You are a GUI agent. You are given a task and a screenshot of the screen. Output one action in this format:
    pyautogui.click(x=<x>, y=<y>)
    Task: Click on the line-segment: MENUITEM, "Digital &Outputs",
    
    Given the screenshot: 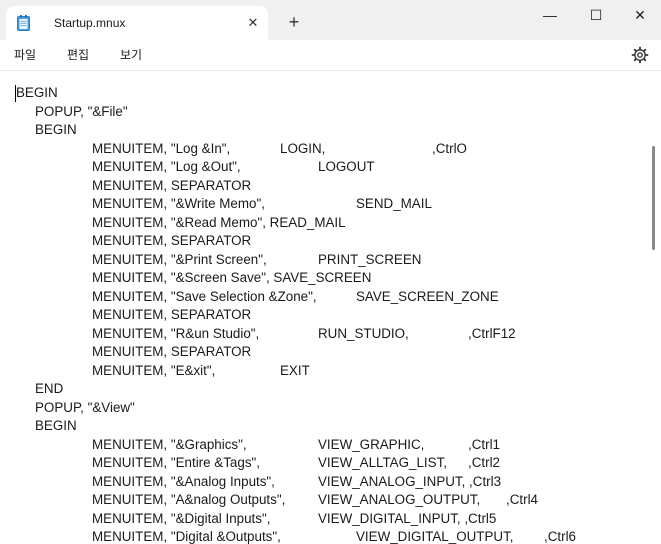 What is the action you would take?
    pyautogui.click(x=186, y=536)
    